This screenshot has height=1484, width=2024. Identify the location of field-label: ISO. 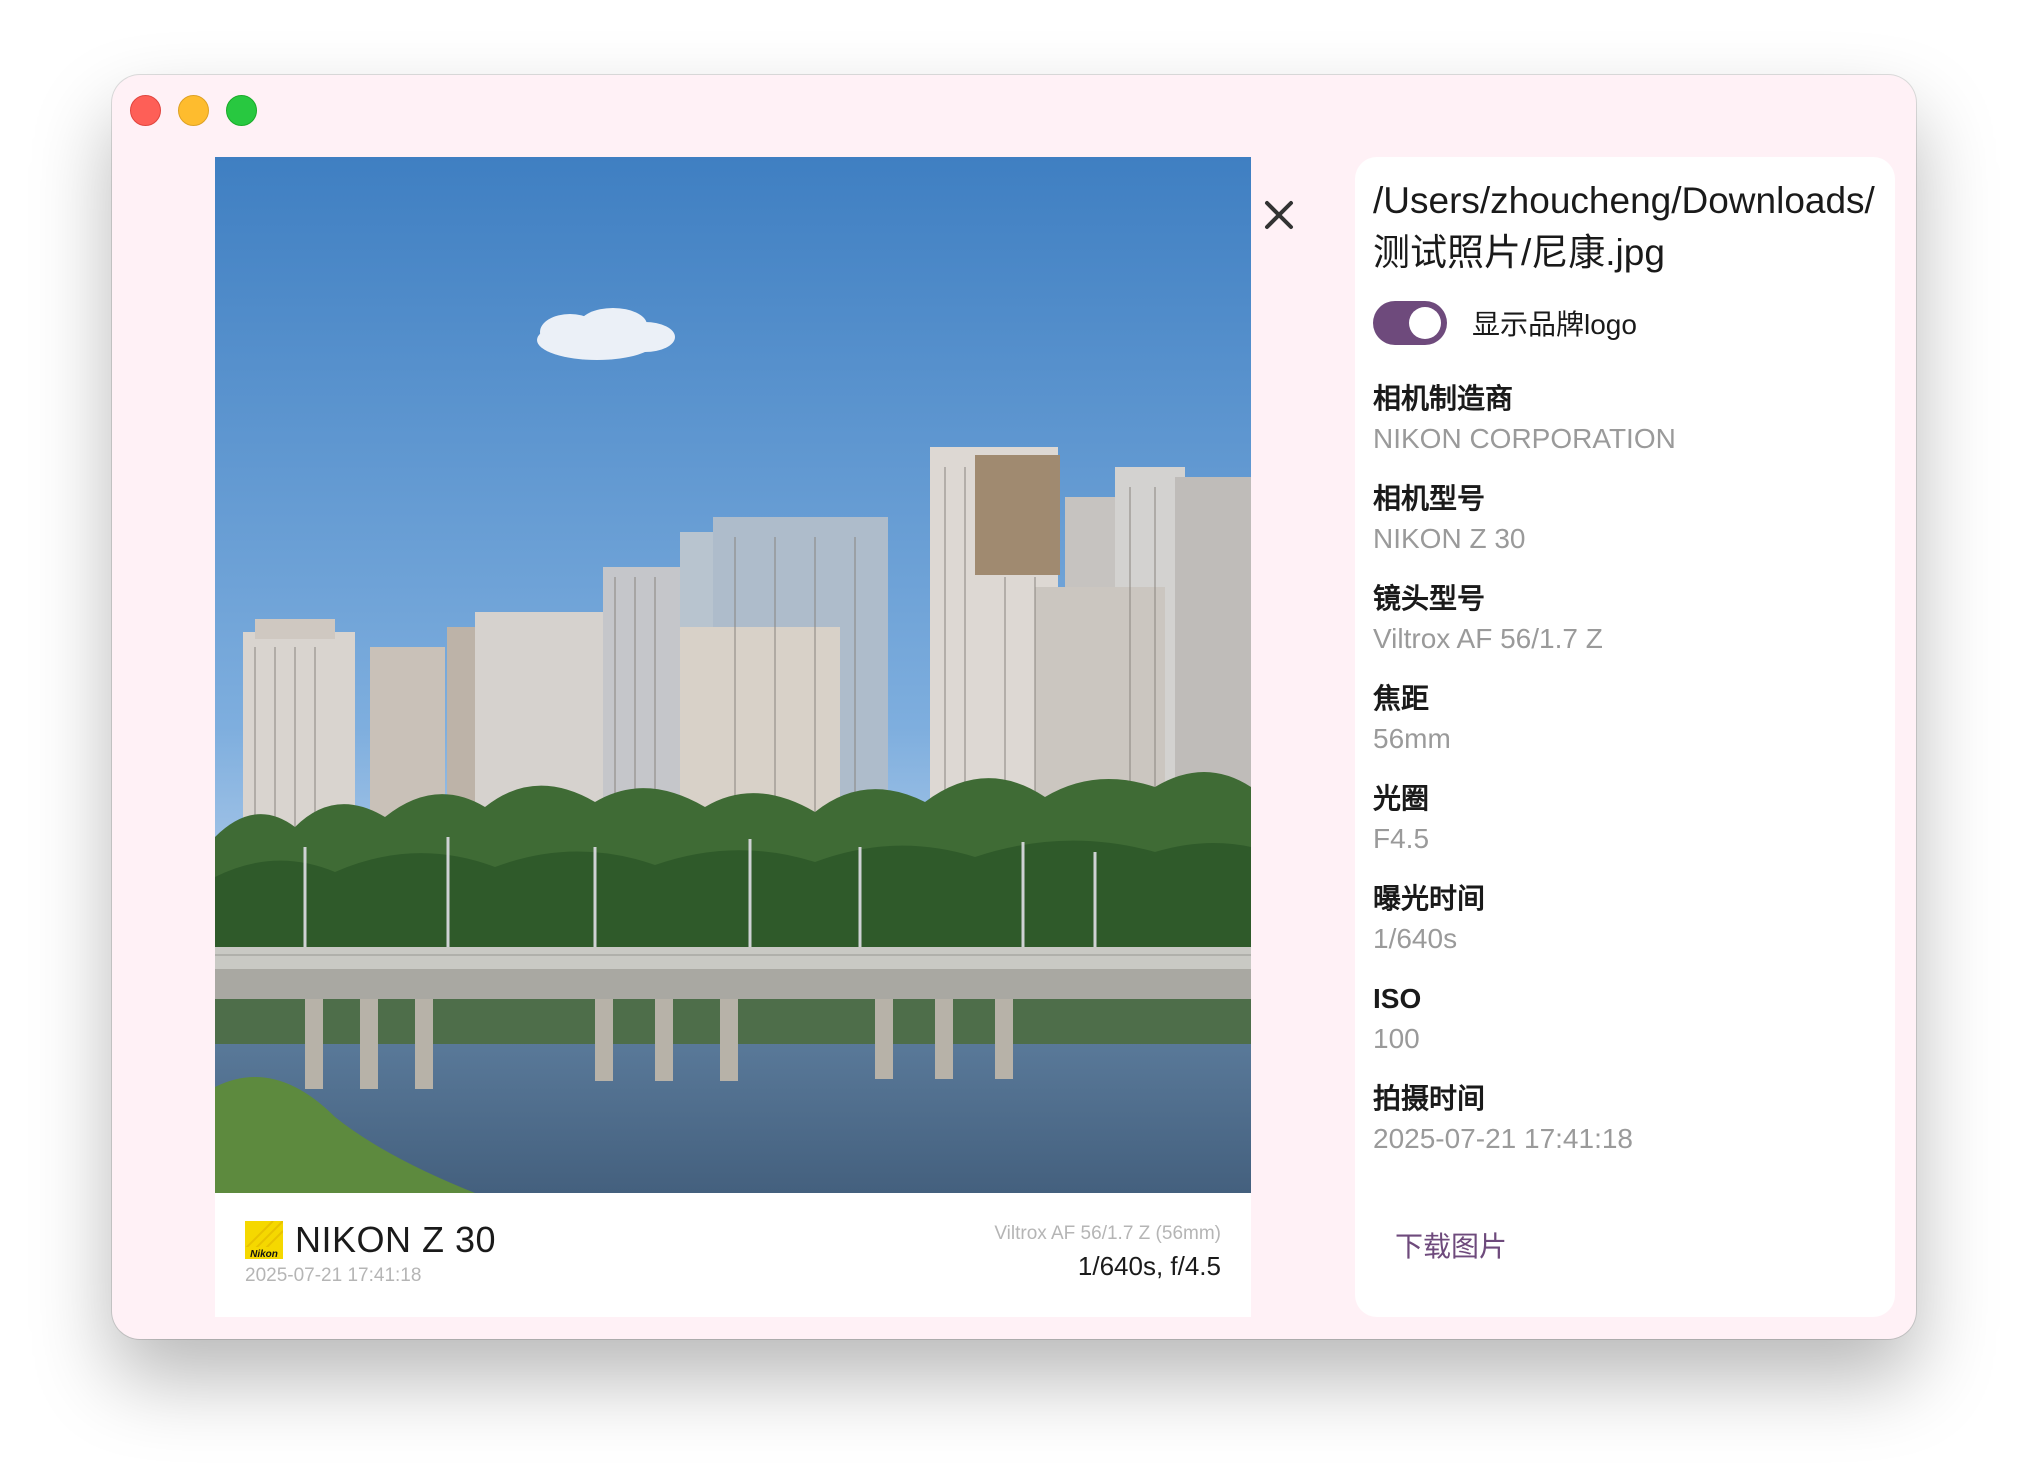
(1397, 998).